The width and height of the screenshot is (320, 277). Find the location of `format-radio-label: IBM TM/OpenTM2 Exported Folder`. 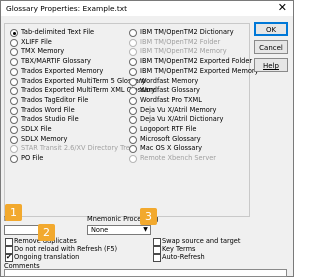

format-radio-label: IBM TM/OpenTM2 Exported Folder is located at coordinates (196, 61).